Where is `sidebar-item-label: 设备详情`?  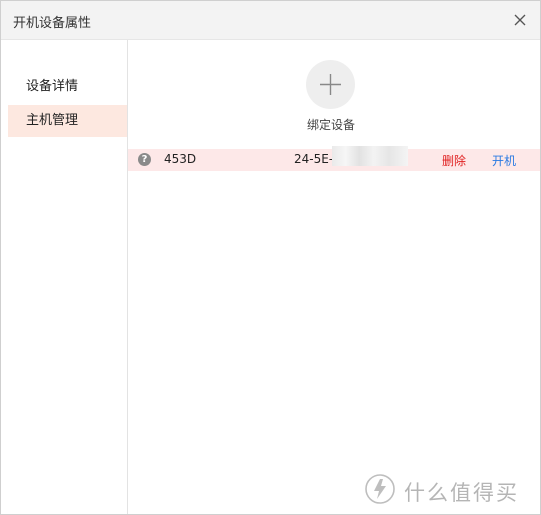
sidebar-item-label: 设备详情 is located at coordinates (52, 86).